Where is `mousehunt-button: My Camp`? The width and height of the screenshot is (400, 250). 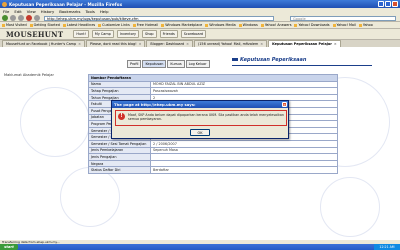 mousehunt-button: My Camp is located at coordinates (102, 34).